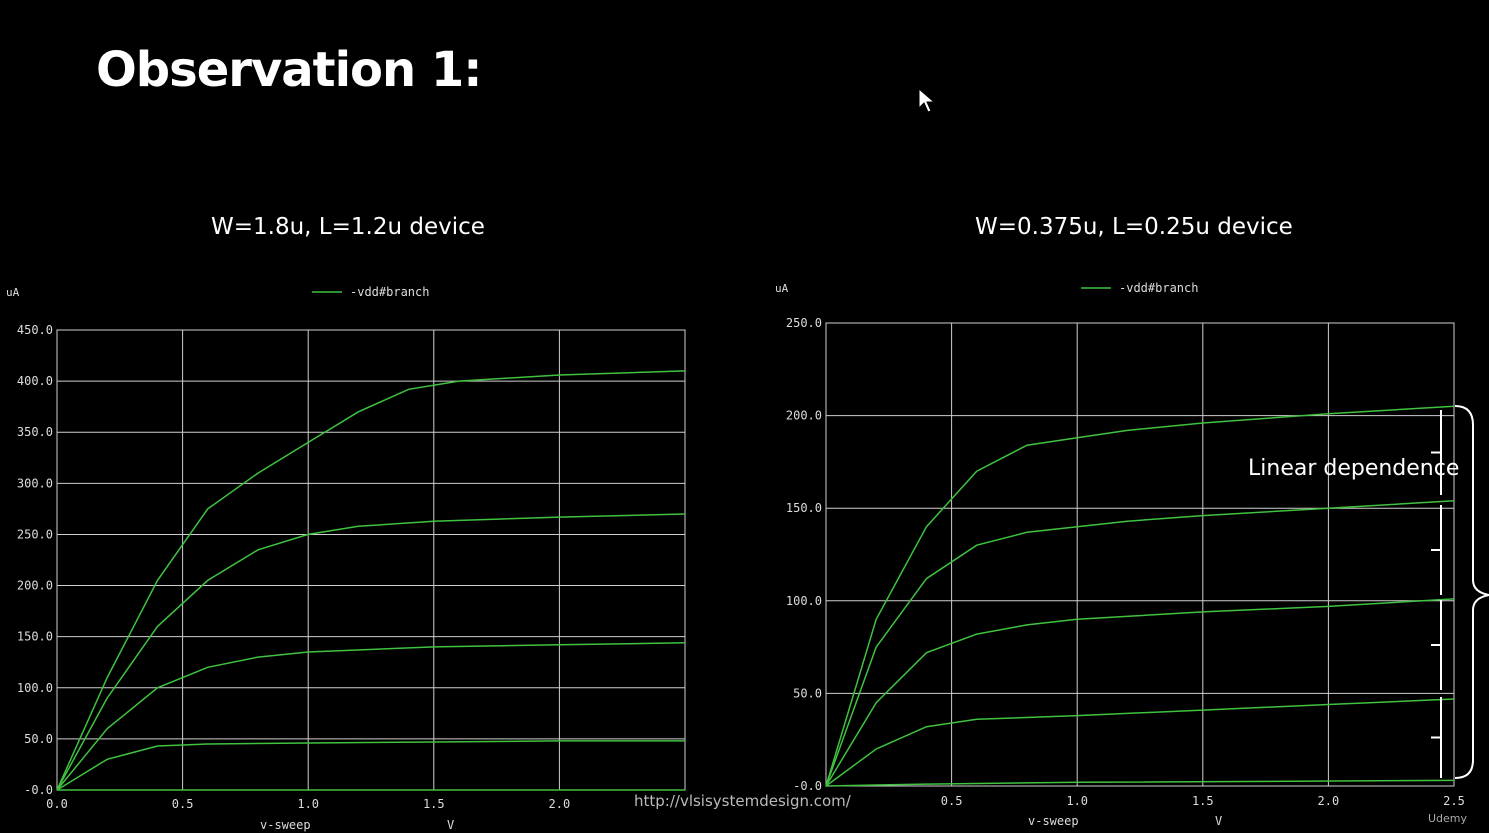 This screenshot has width=1489, height=833. What do you see at coordinates (1448, 818) in the screenshot?
I see `brand-watermark: Udemy` at bounding box center [1448, 818].